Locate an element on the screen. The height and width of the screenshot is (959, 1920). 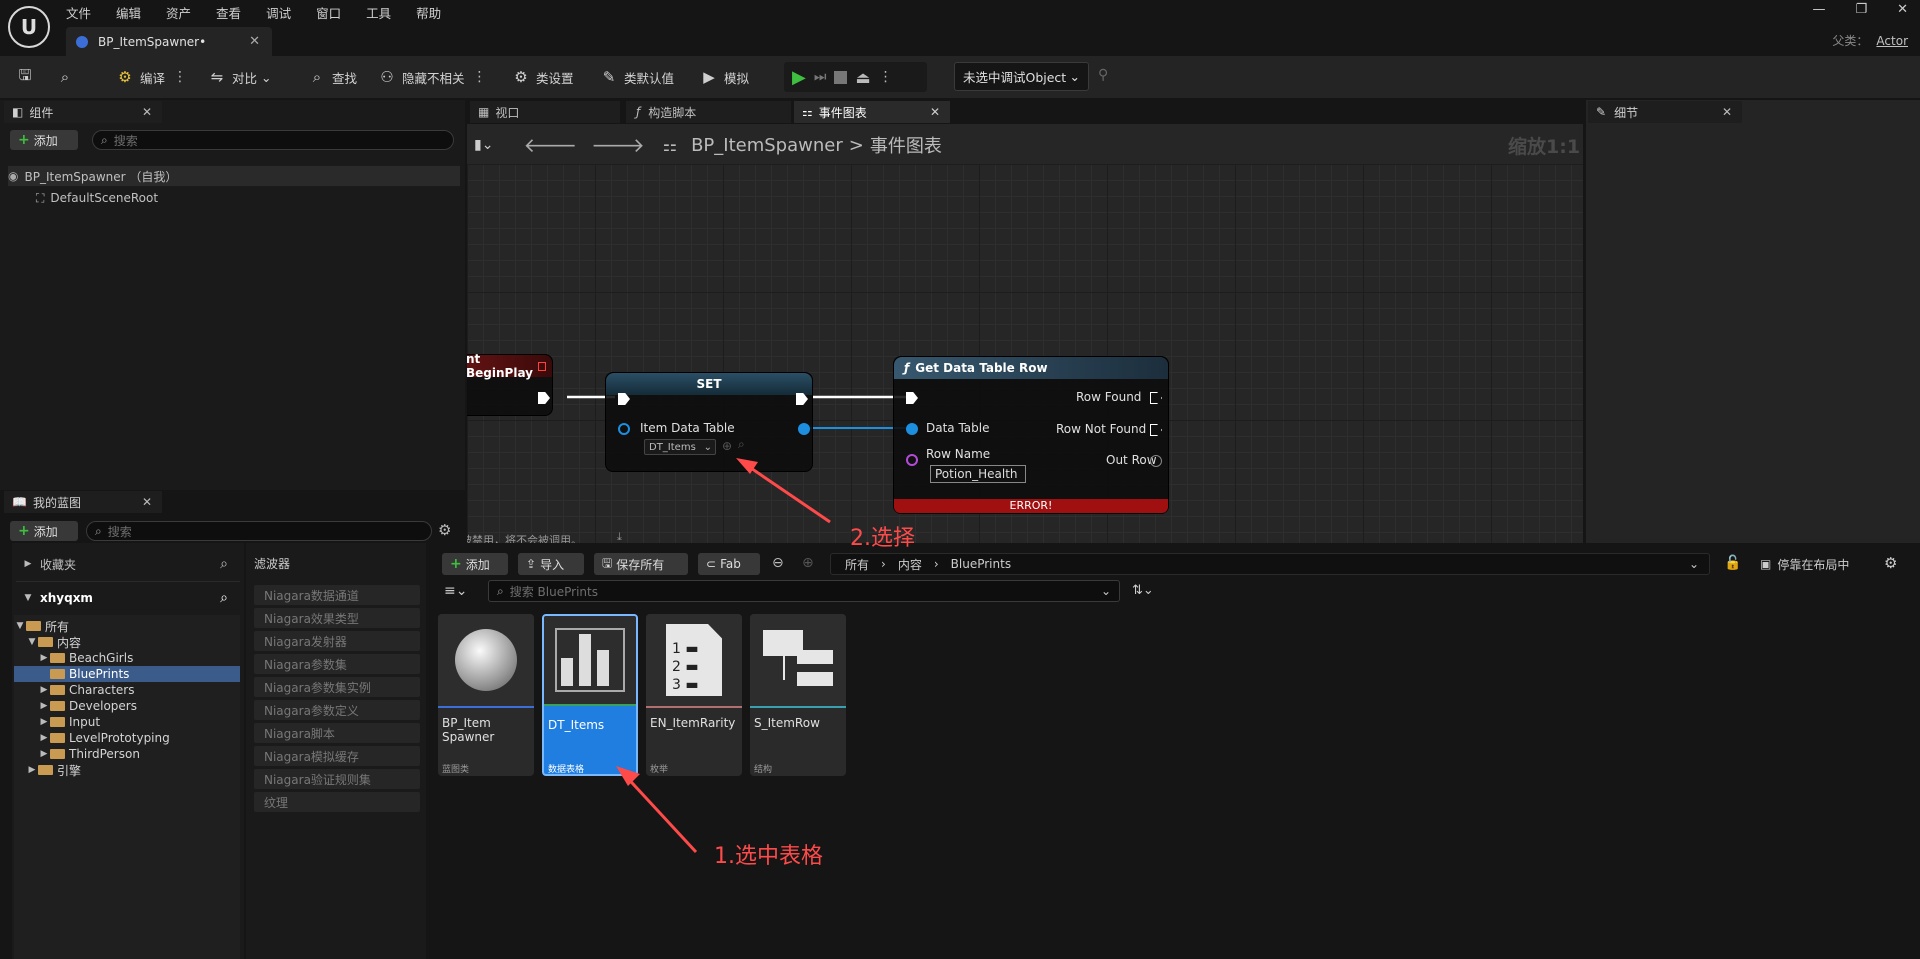
annotation-arrows is located at coordinates (723, 656).